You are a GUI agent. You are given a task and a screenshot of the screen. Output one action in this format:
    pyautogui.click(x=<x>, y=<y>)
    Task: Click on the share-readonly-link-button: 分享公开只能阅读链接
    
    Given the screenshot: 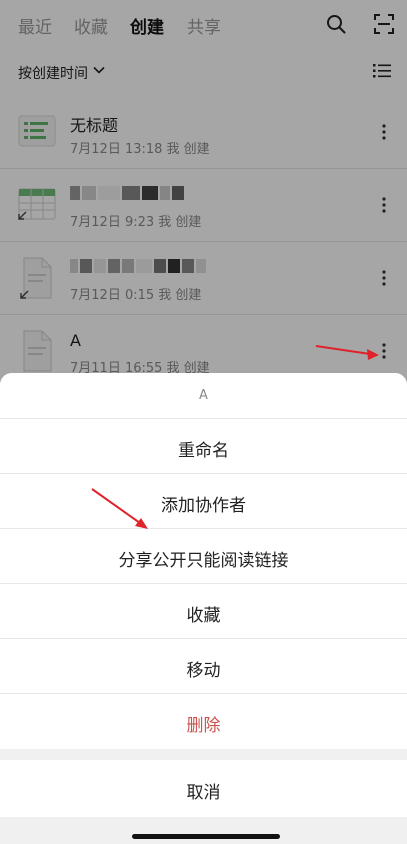 What is the action you would take?
    pyautogui.click(x=203, y=556)
    